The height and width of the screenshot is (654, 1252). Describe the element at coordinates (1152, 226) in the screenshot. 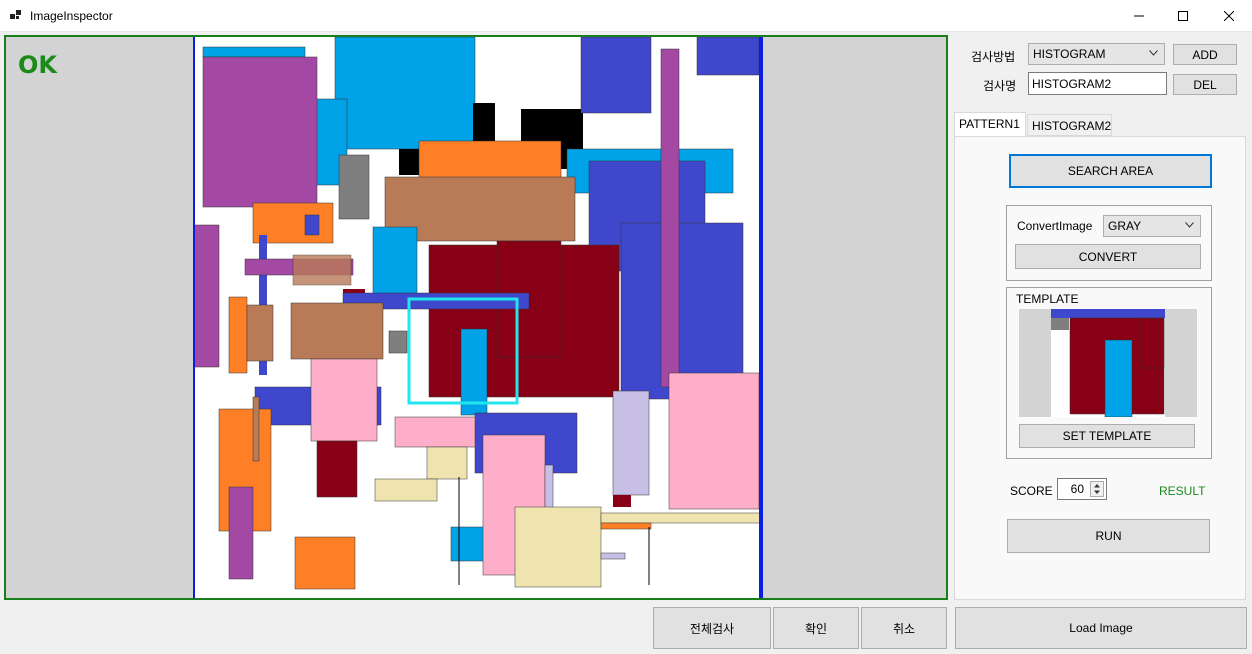

I see `convert-image-select: GRAY` at that location.